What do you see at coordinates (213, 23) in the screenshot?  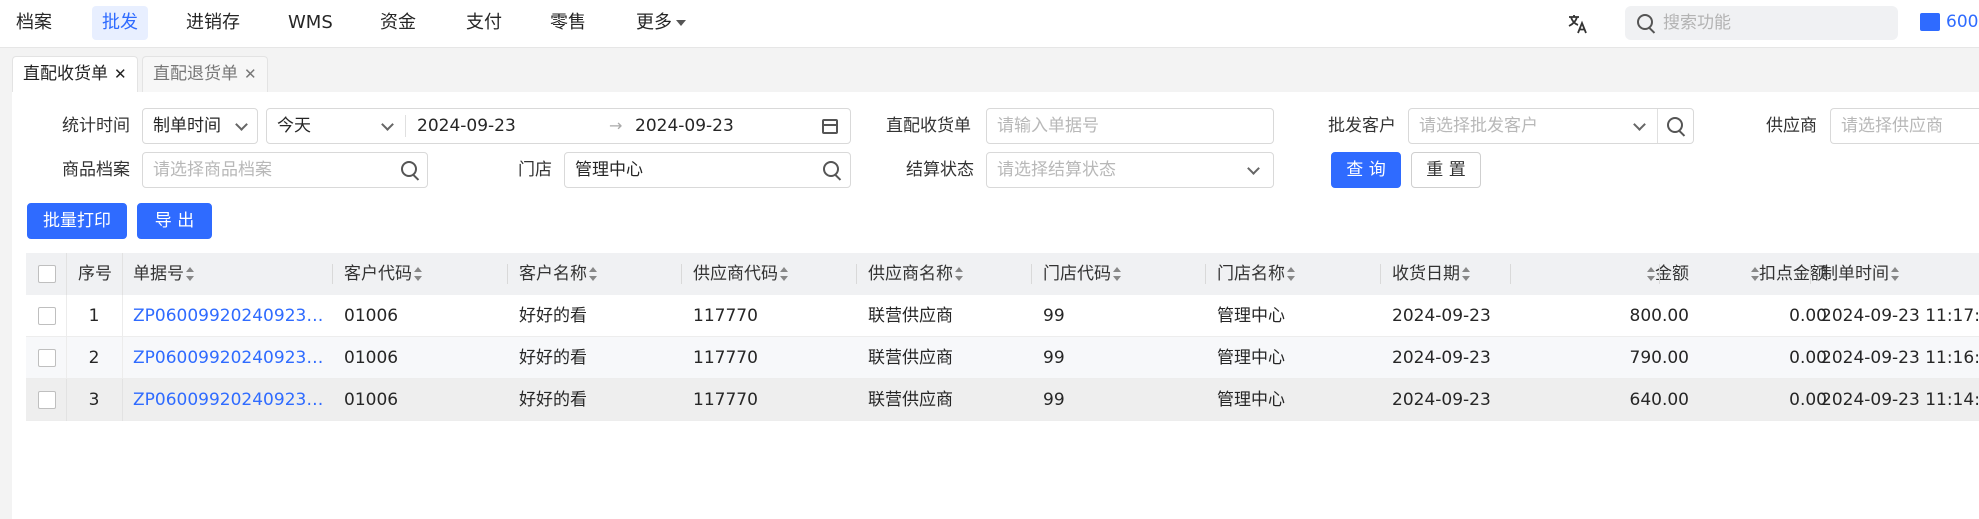 I see `nav-item-inventory: 进销存` at bounding box center [213, 23].